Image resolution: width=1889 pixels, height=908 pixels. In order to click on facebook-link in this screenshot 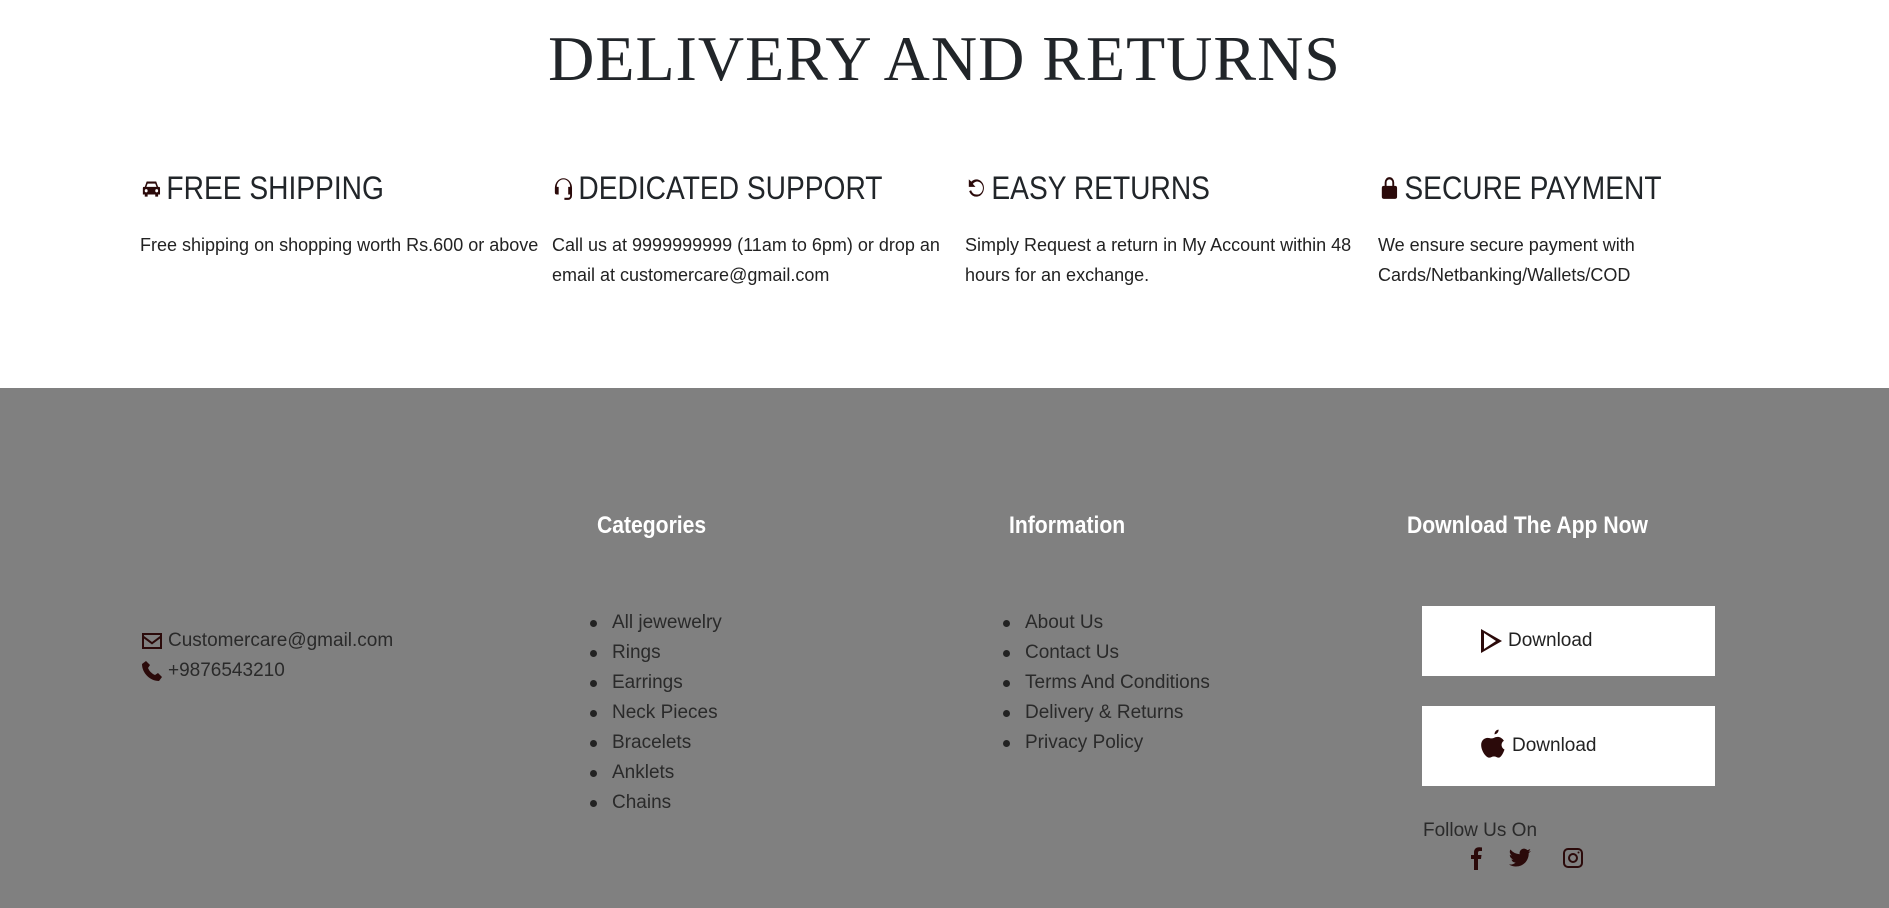, I will do `click(1477, 859)`.